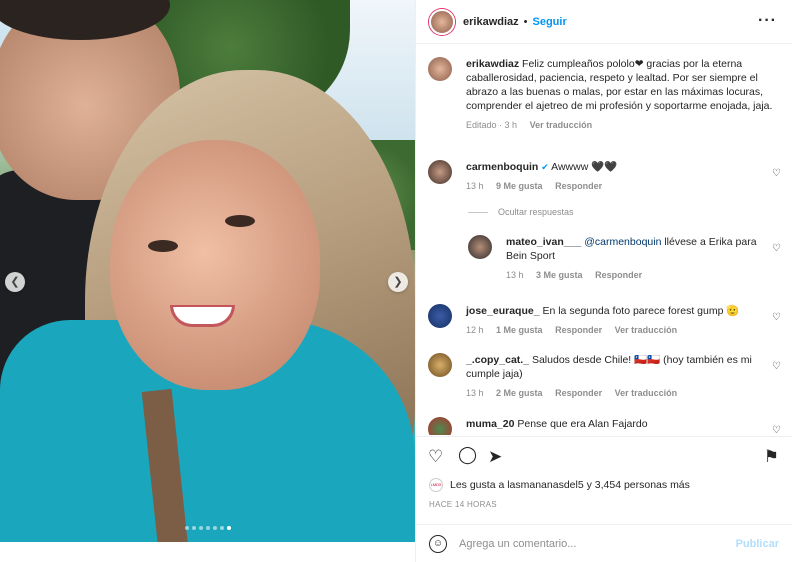  What do you see at coordinates (442, 21) in the screenshot?
I see `author-avatar` at bounding box center [442, 21].